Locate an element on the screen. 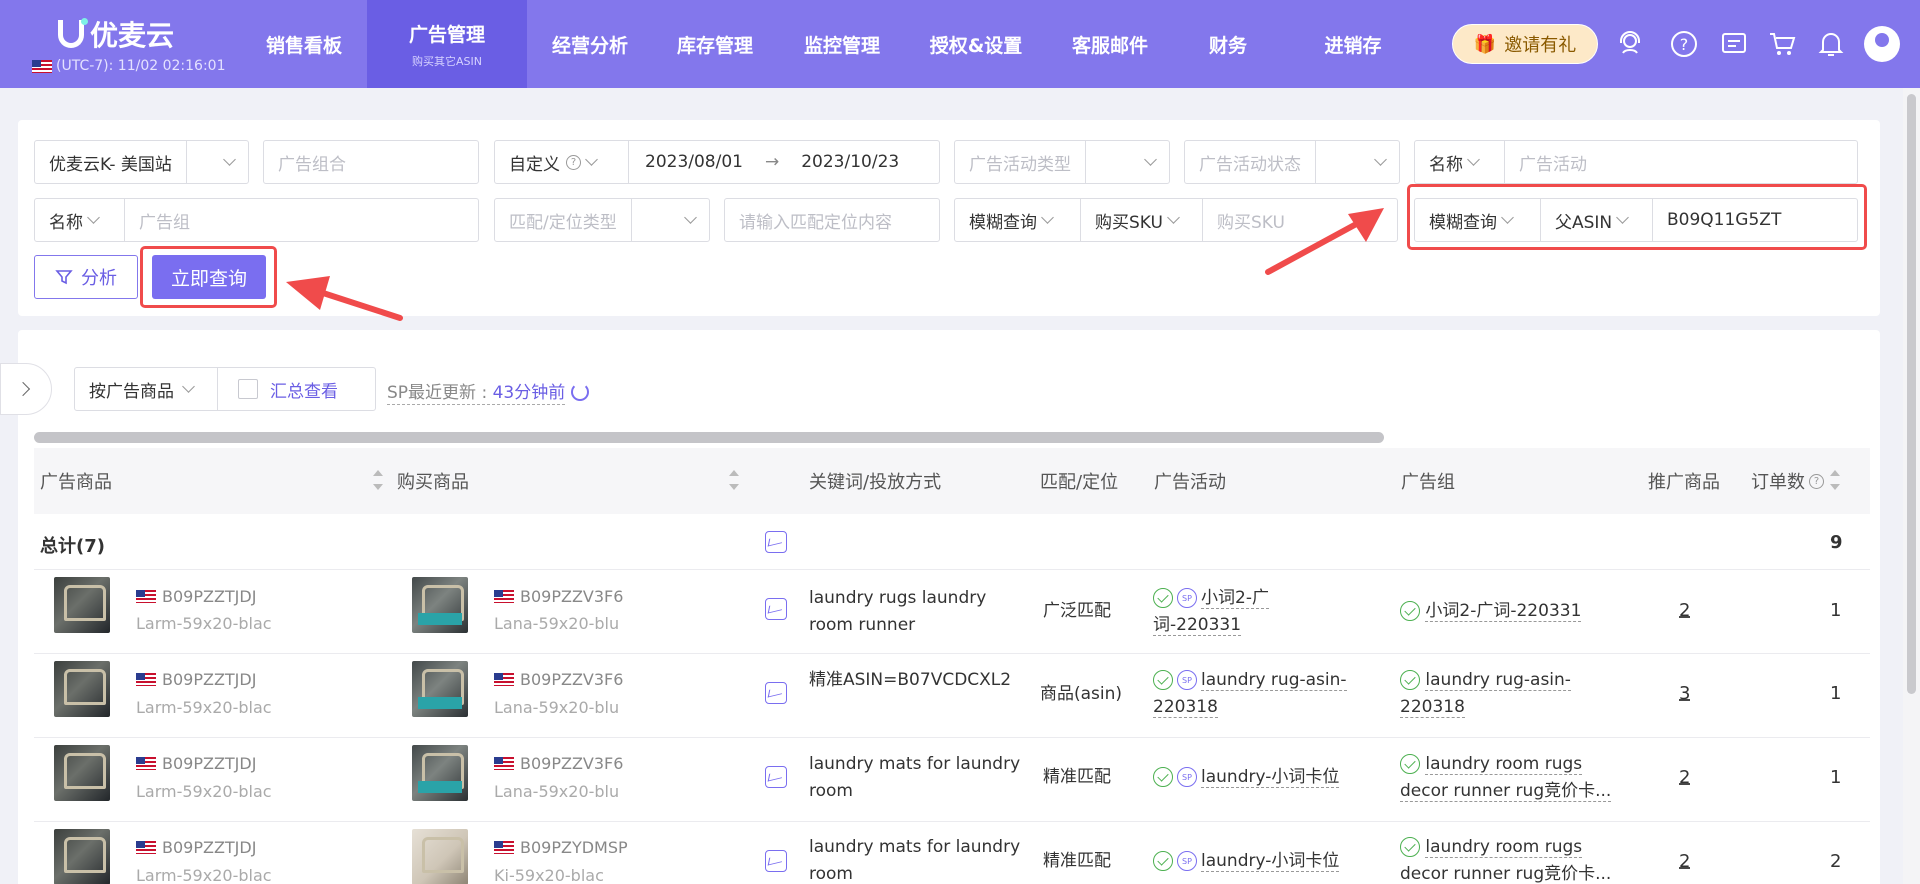  logo: 优麦云 is located at coordinates (116, 34).